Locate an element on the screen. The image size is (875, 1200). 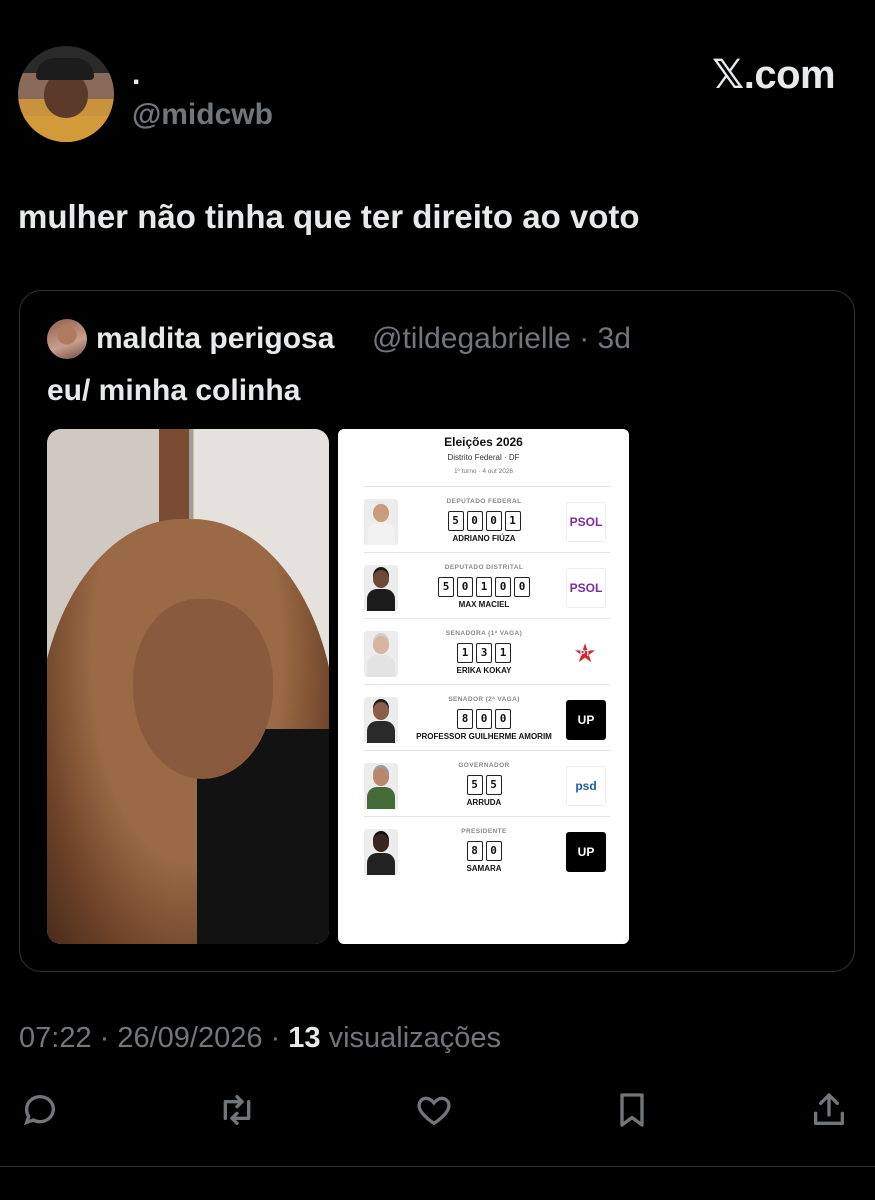
author-handle: @midcwb is located at coordinates (202, 115).